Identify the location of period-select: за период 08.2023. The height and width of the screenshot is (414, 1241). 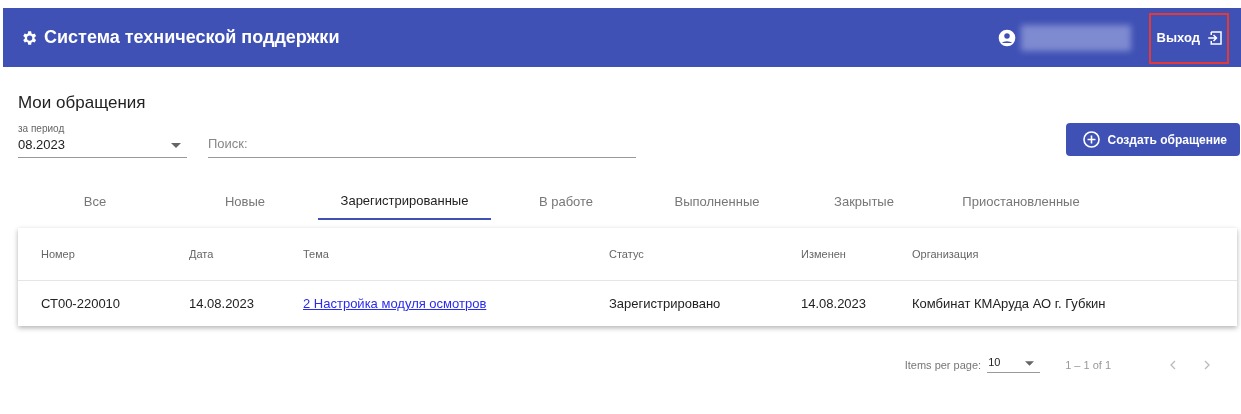
(102, 140).